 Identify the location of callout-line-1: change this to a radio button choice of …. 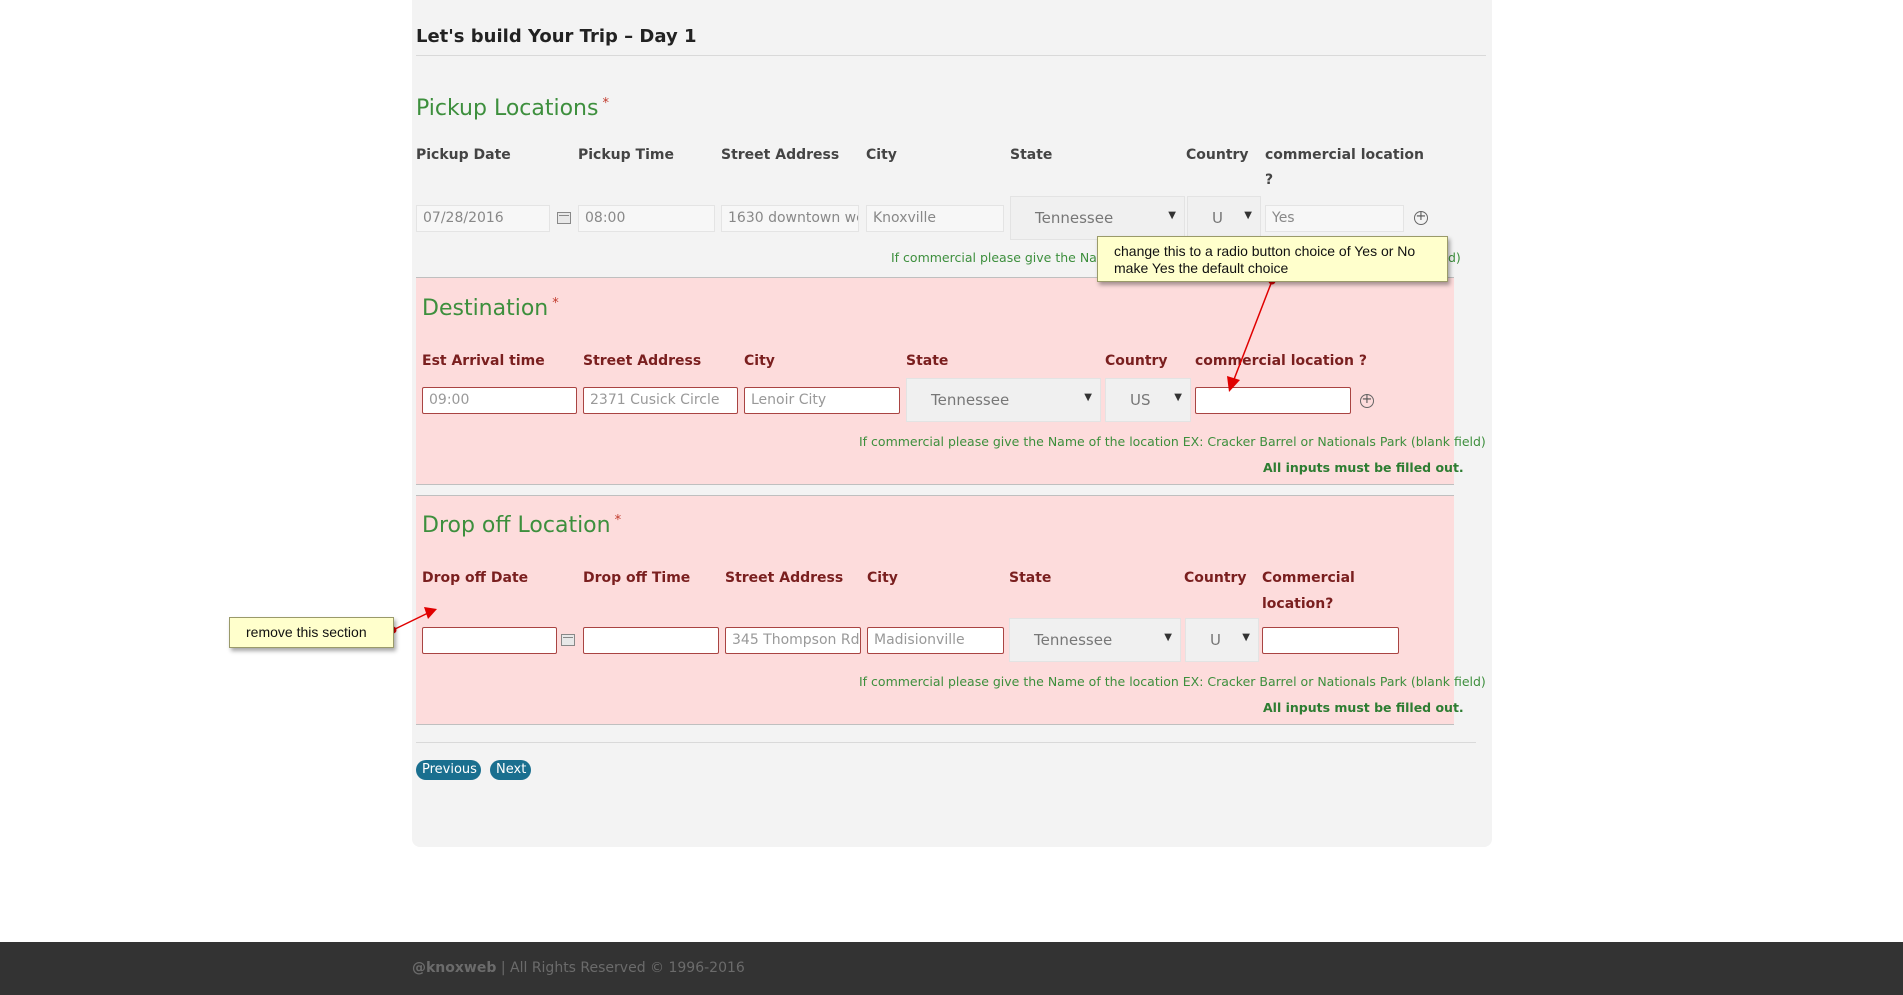
(1265, 251).